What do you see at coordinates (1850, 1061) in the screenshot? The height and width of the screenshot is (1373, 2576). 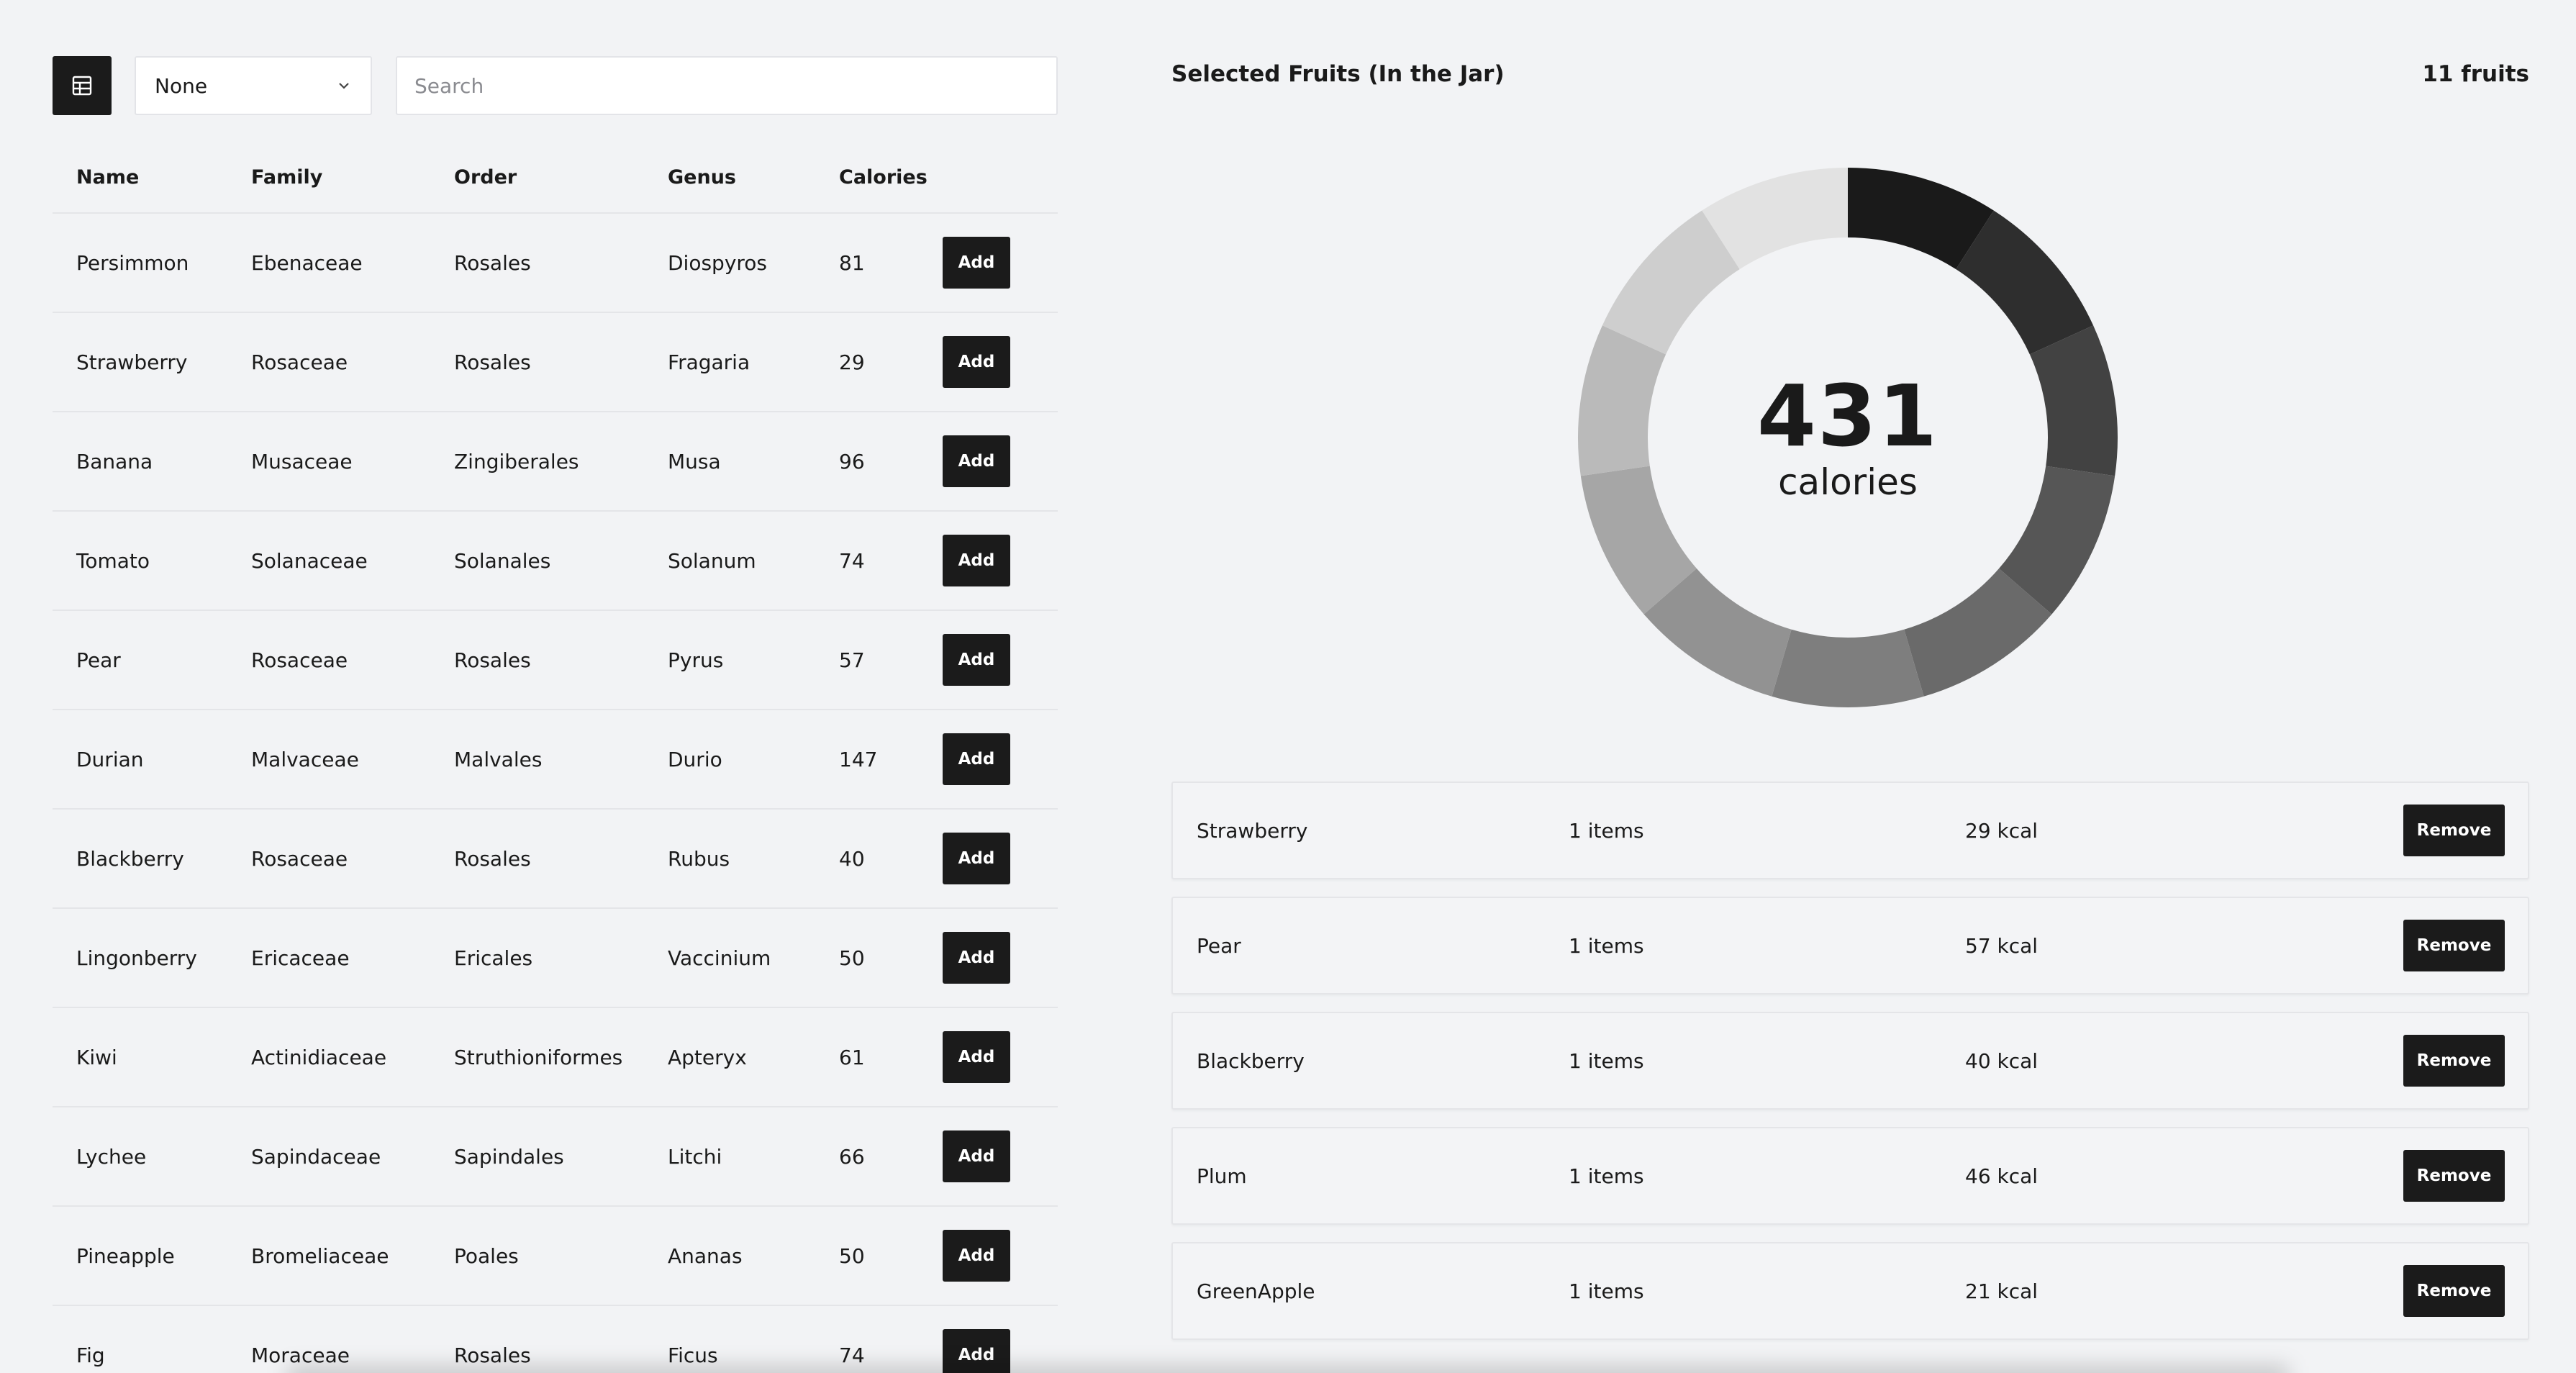 I see `jar-item: Blackberry 1 items 40 kcal Remove` at bounding box center [1850, 1061].